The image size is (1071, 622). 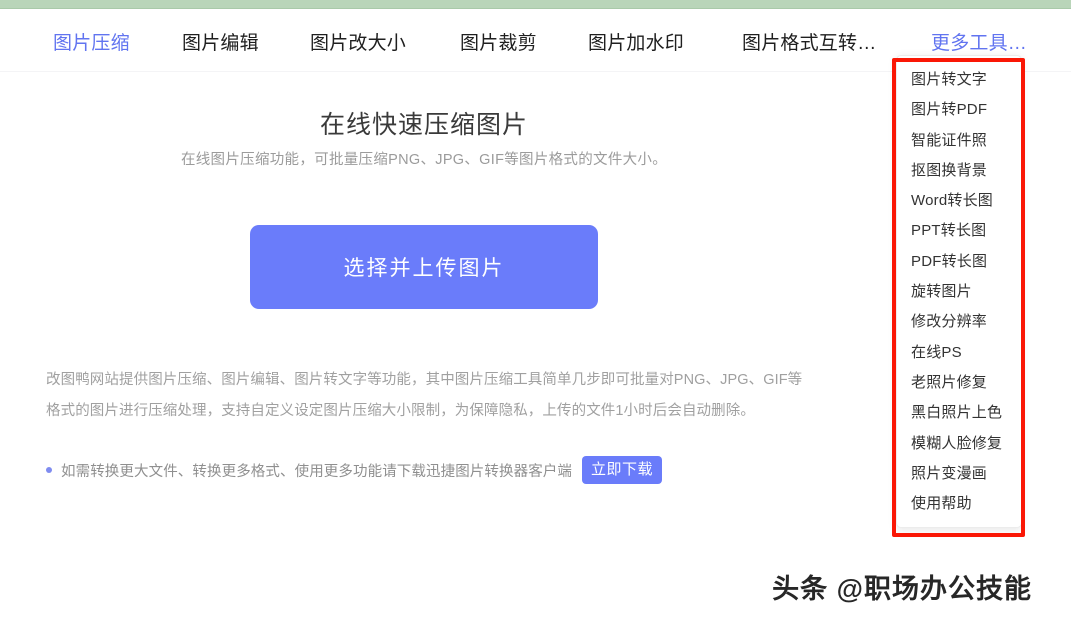 I want to click on page-subtitle: 在线图片压缩功能，可批量压缩PNG、JPG、GIF等图片格式的文件大小。, so click(x=424, y=160).